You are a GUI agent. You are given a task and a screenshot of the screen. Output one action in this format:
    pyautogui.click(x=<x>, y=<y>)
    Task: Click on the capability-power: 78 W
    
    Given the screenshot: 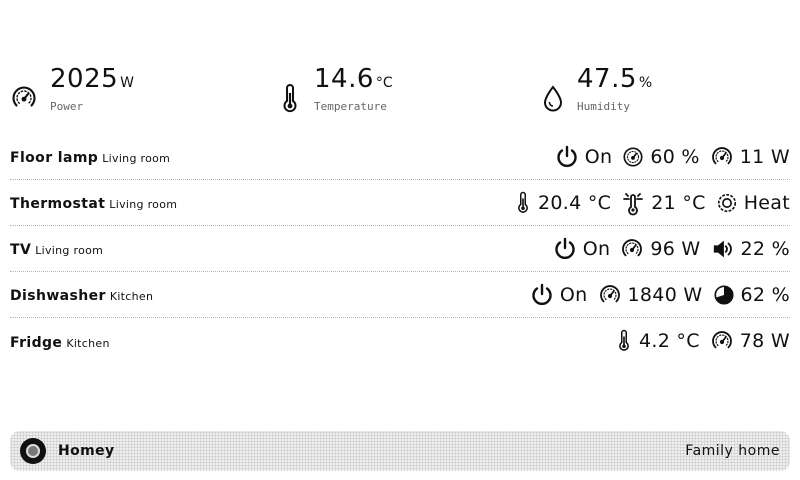 What is the action you would take?
    pyautogui.click(x=750, y=341)
    